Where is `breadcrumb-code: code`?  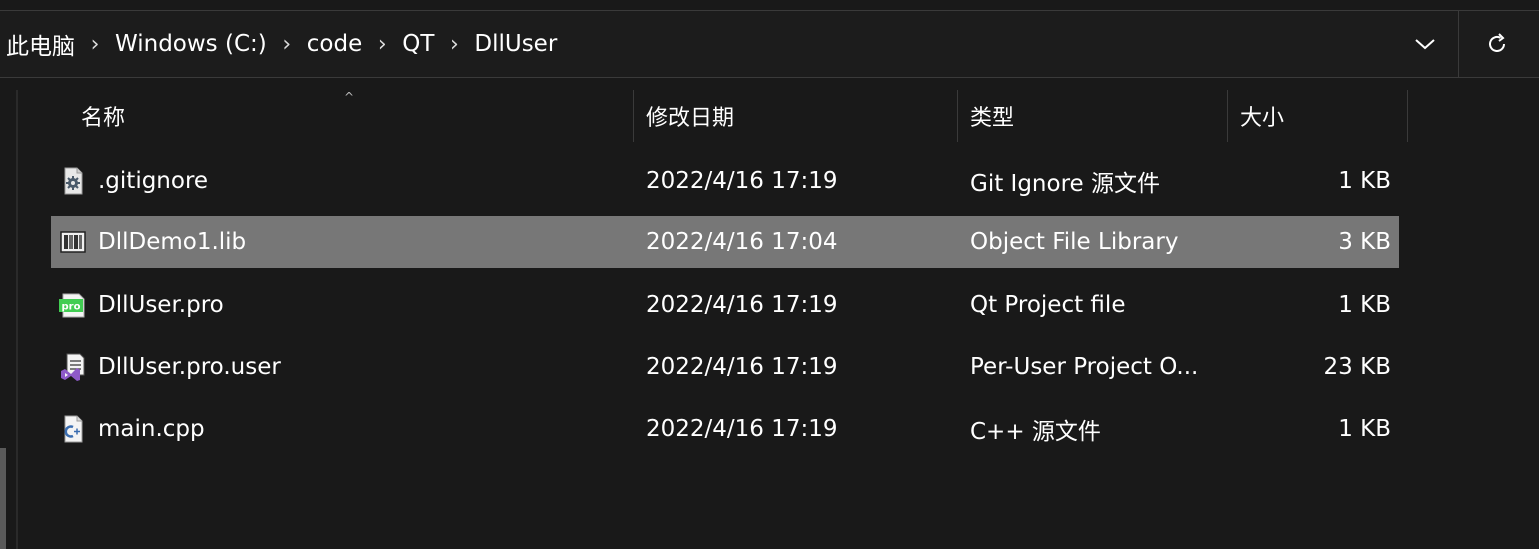 breadcrumb-code: code is located at coordinates (334, 44).